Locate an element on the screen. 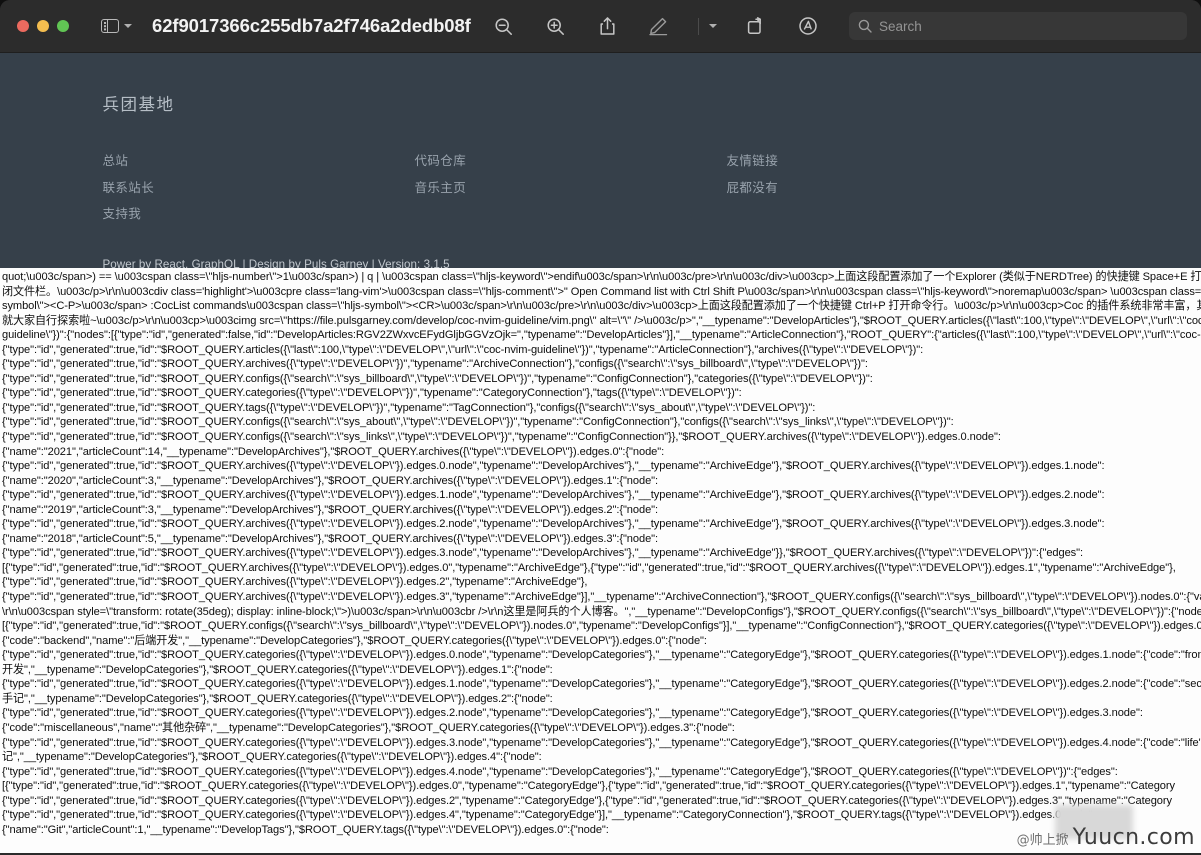  search-icon is located at coordinates (865, 26).